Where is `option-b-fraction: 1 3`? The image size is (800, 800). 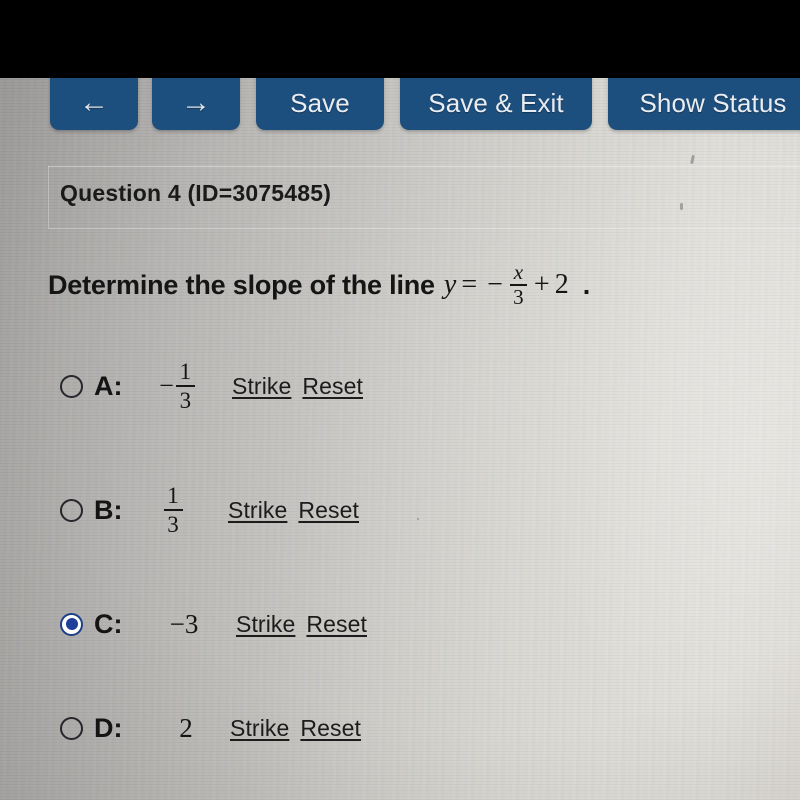
option-b-fraction: 1 3 is located at coordinates (173, 510).